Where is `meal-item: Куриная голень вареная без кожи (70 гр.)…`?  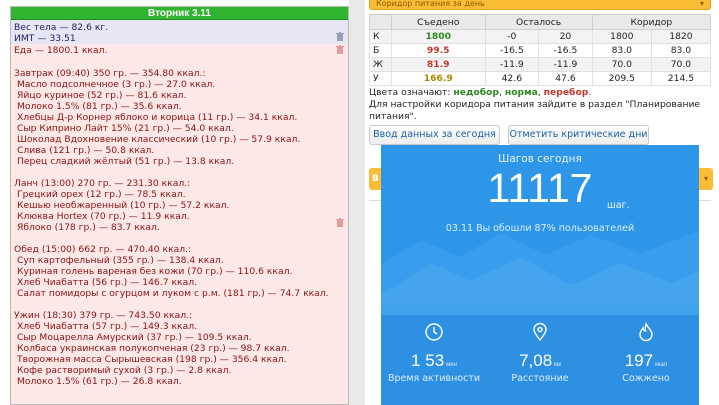 meal-item: Куриная голень вареная без кожи (70 гр.)… is located at coordinates (155, 271).